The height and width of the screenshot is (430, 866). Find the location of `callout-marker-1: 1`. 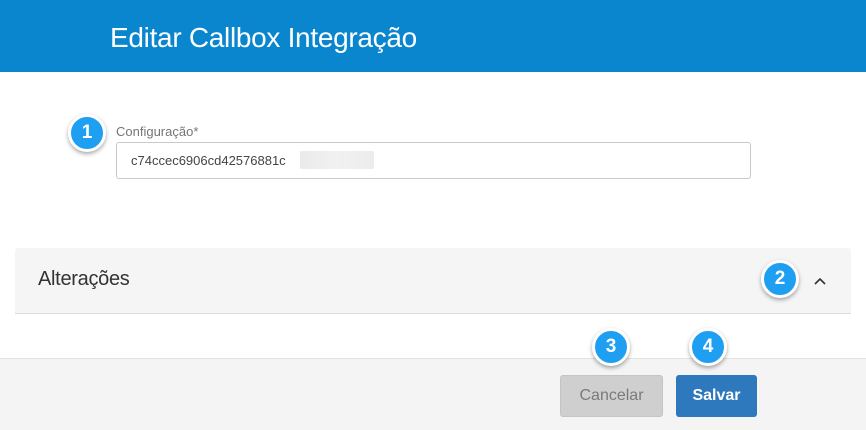

callout-marker-1: 1 is located at coordinates (87, 133).